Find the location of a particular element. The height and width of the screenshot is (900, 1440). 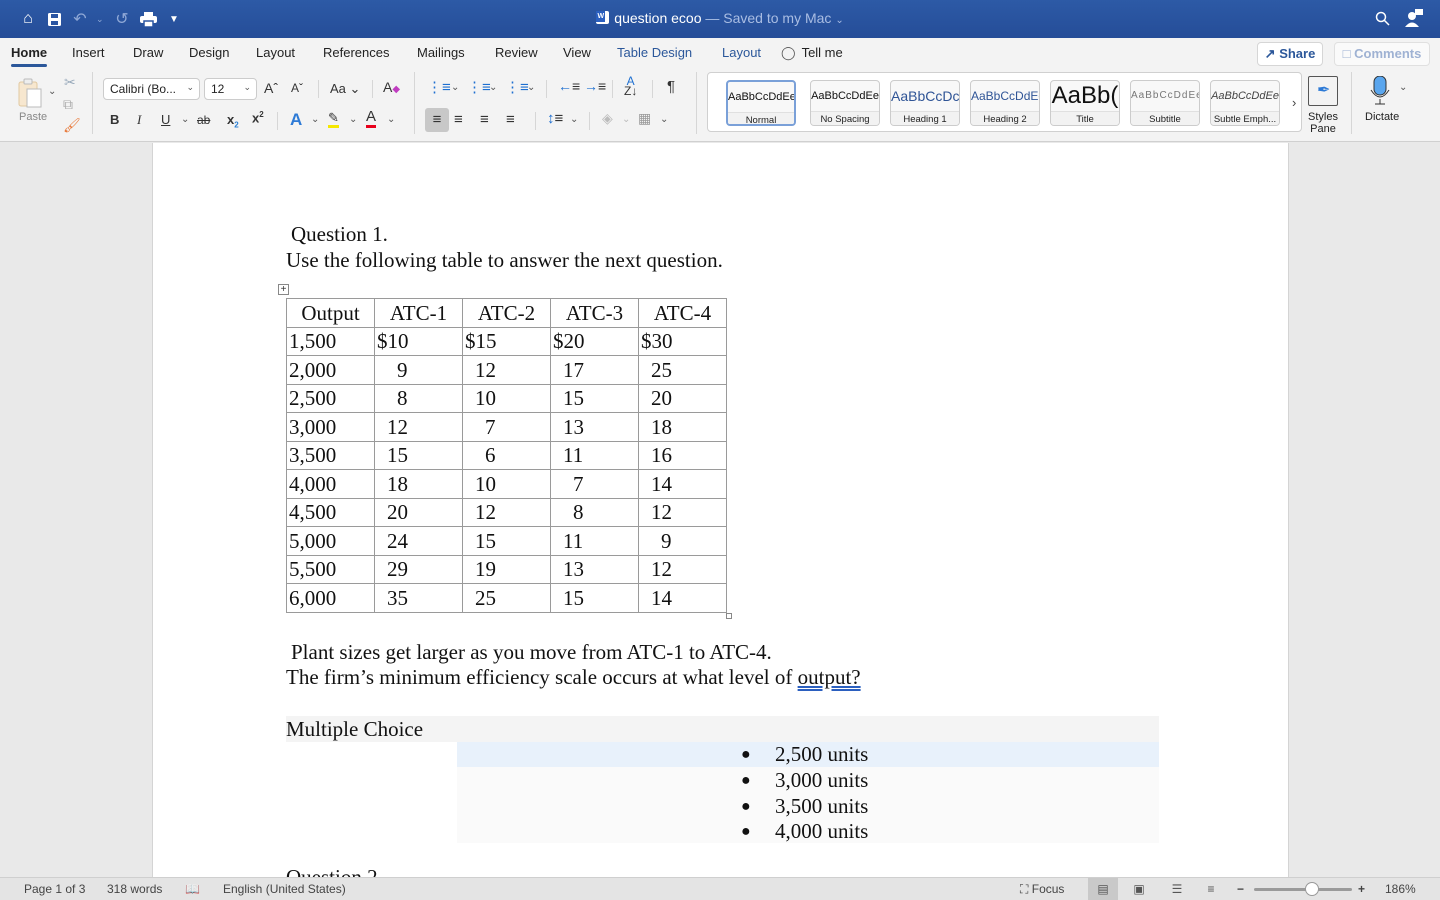

font-color-icon: A is located at coordinates (371, 118).